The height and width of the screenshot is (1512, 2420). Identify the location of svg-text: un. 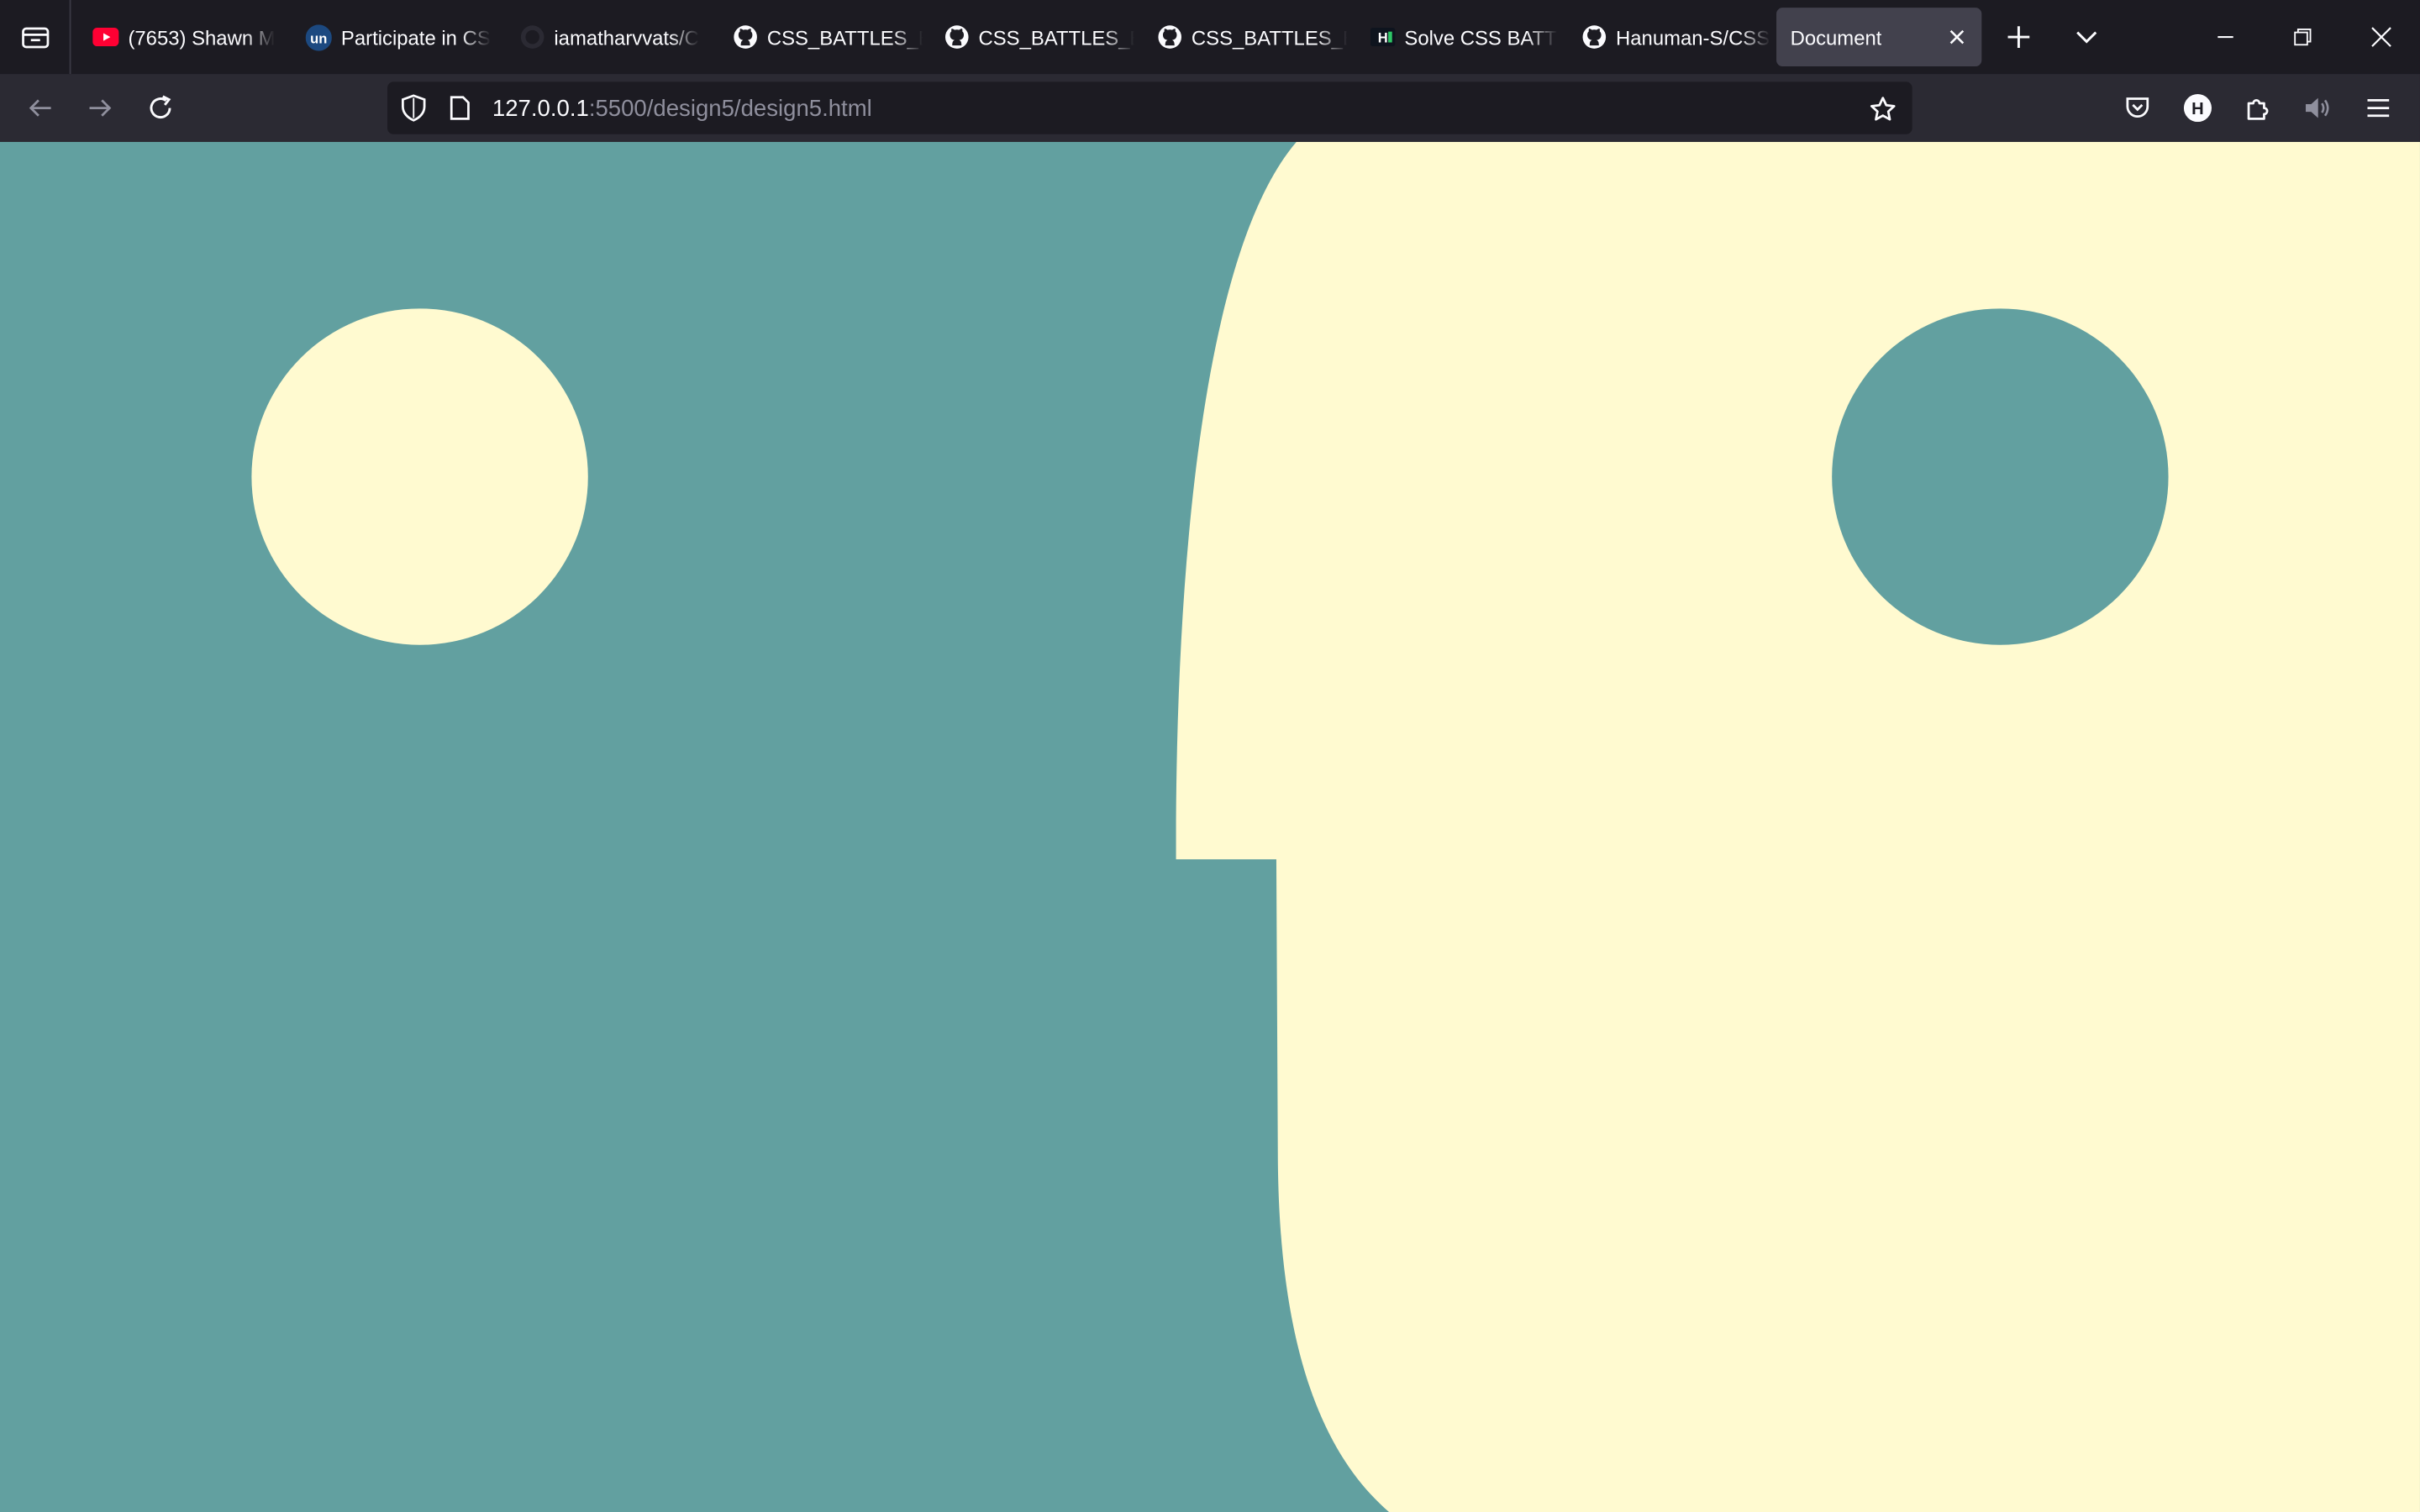
(318, 38).